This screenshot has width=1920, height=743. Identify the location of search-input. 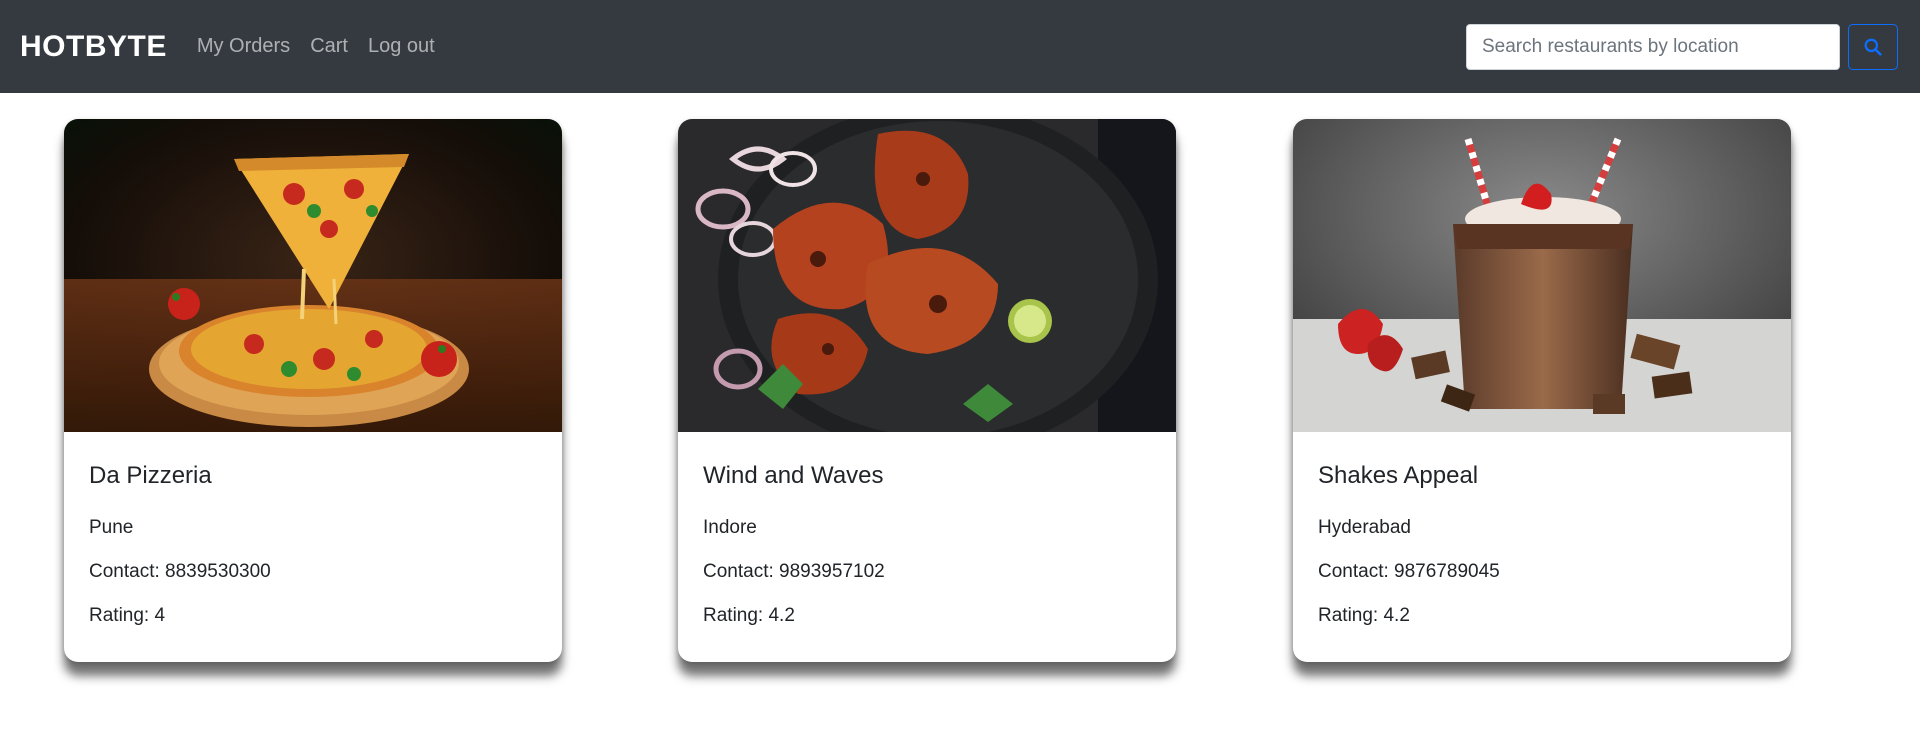
(1653, 46).